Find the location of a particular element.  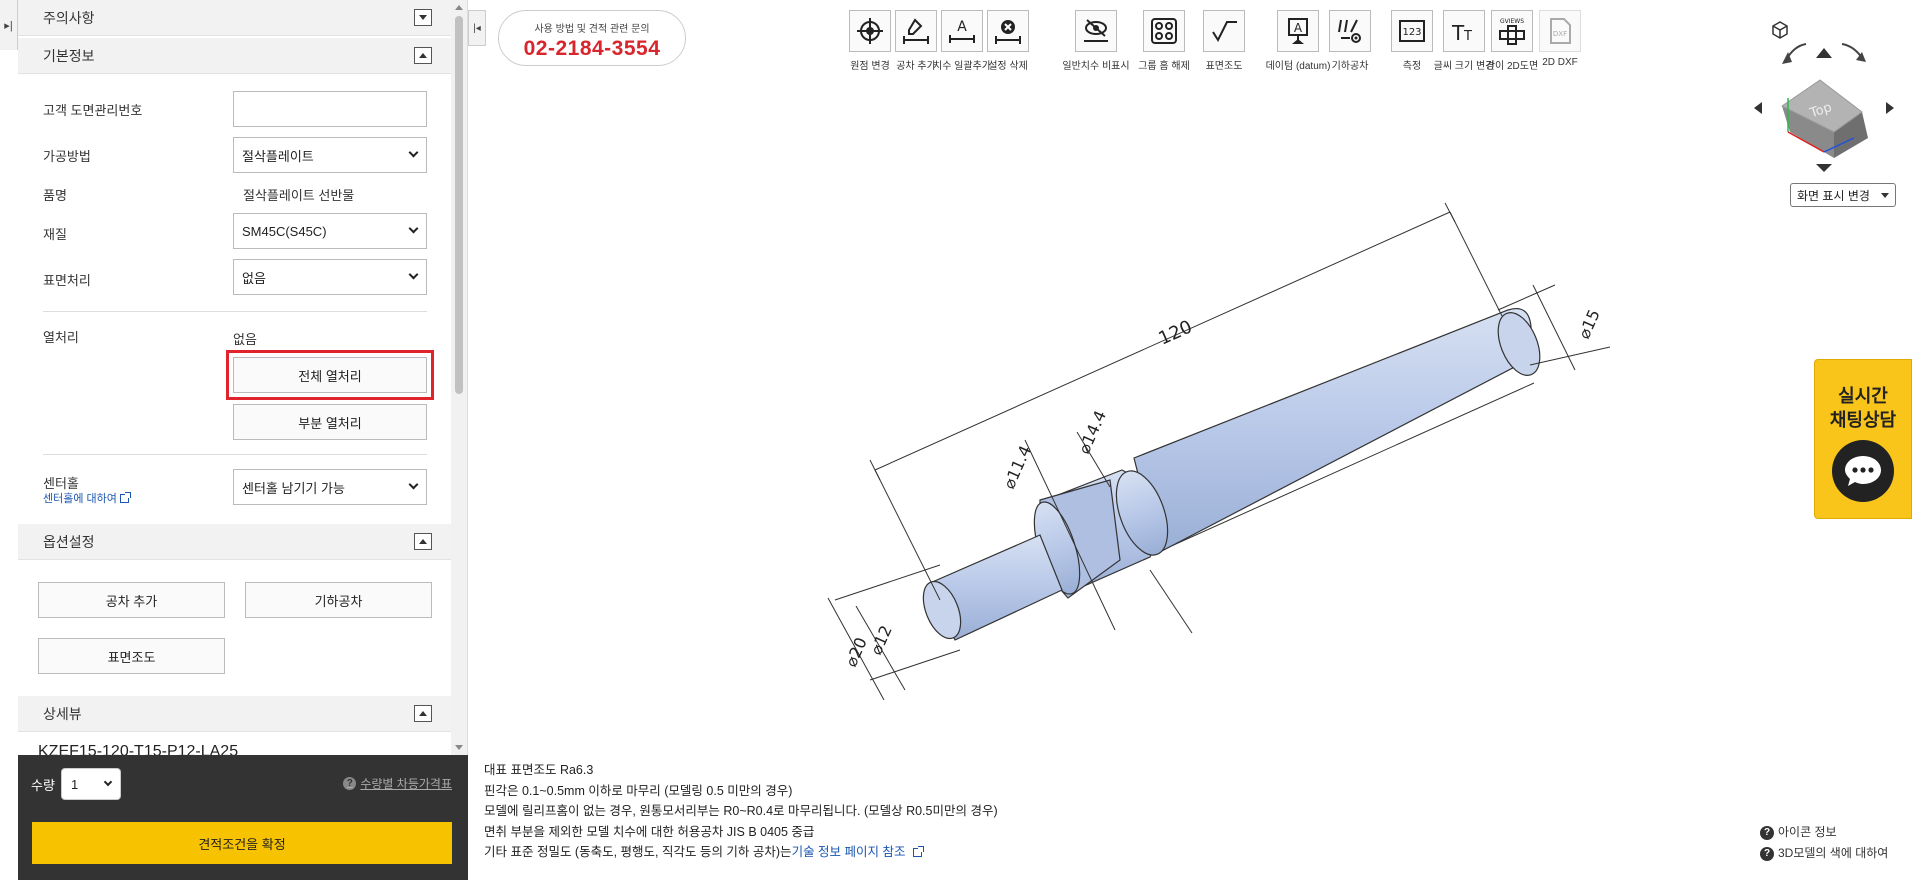

quantity-label: 수량 is located at coordinates (43, 785).